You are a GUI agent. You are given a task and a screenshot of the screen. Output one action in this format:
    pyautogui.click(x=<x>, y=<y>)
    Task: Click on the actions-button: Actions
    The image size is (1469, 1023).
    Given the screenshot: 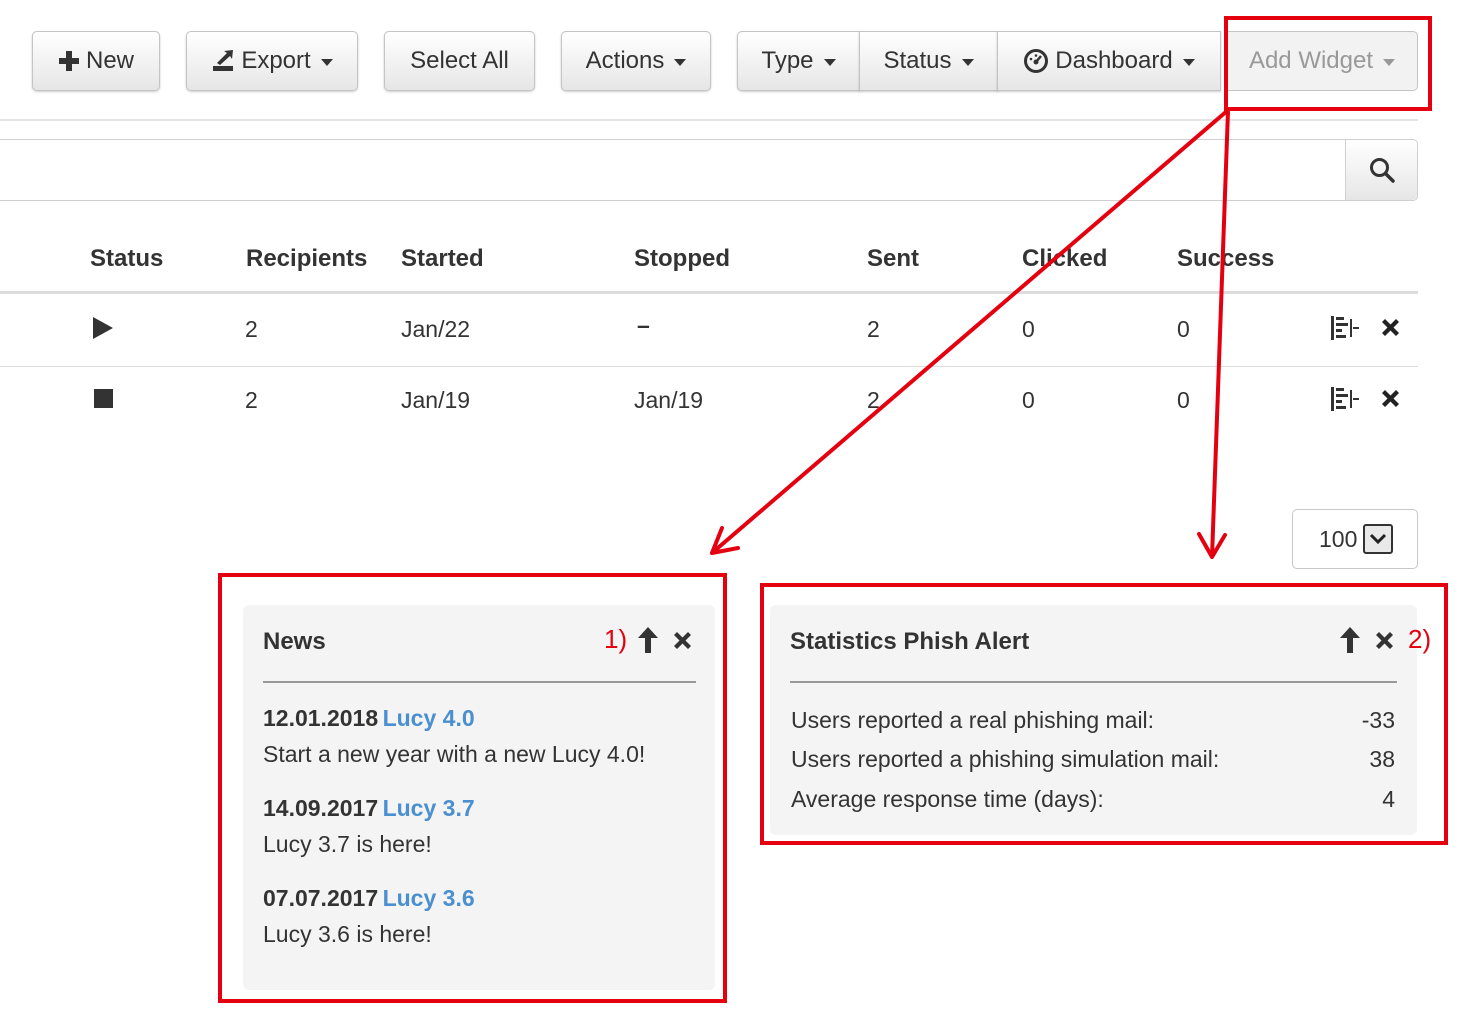 What is the action you would take?
    pyautogui.click(x=636, y=61)
    